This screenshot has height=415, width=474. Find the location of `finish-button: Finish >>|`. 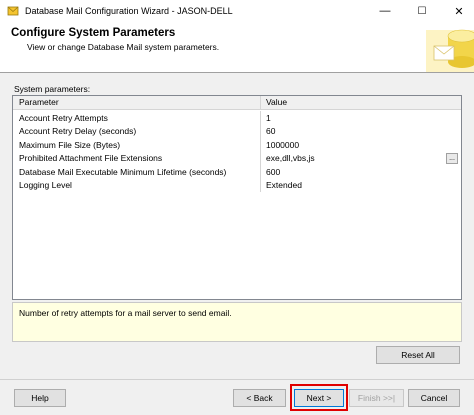

finish-button: Finish >>| is located at coordinates (376, 398).